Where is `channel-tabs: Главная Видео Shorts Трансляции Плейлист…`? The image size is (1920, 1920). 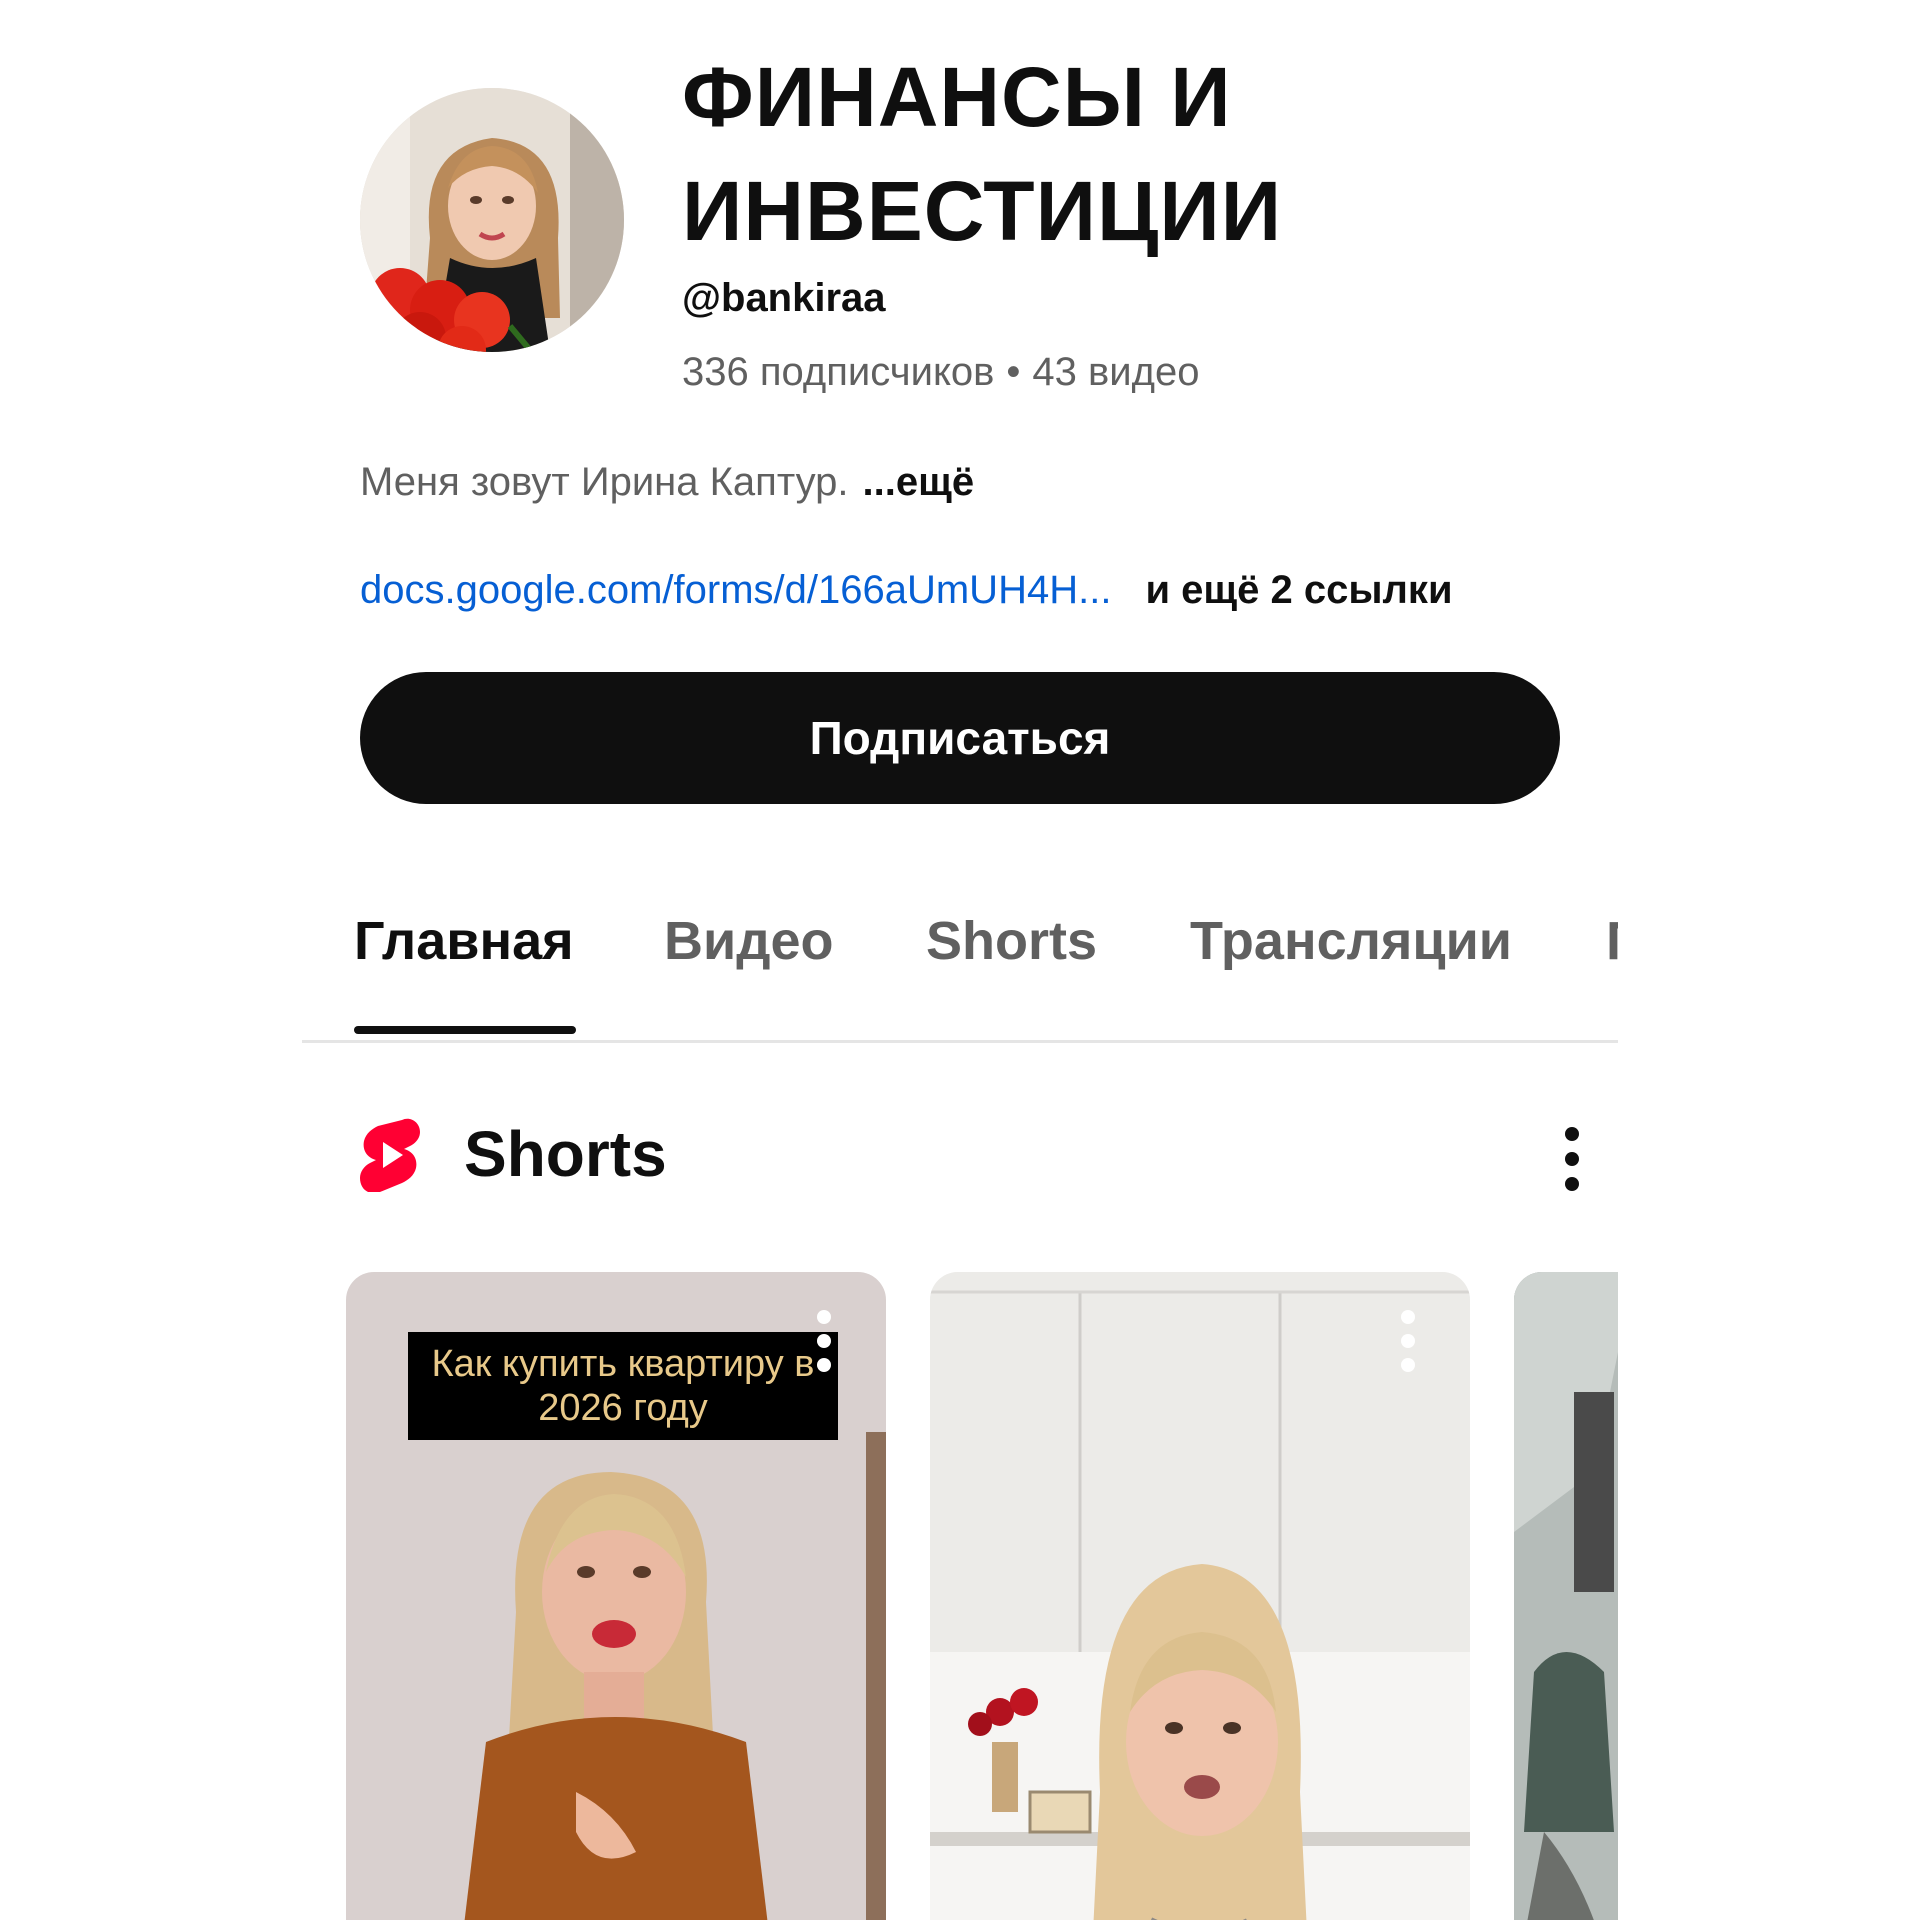
channel-tabs: Главная Видео Shorts Трансляции Плейлист… is located at coordinates (960, 961).